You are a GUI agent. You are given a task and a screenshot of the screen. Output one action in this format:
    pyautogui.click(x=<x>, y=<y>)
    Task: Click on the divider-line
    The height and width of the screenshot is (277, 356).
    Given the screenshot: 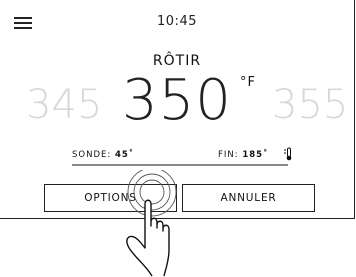 What is the action you would take?
    pyautogui.click(x=180, y=165)
    